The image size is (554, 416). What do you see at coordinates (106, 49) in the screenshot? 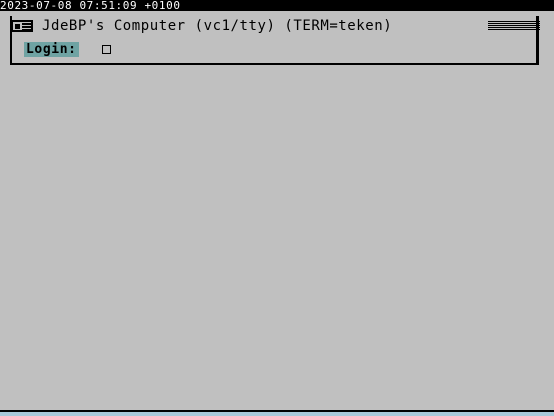
I see `text-cursor` at bounding box center [106, 49].